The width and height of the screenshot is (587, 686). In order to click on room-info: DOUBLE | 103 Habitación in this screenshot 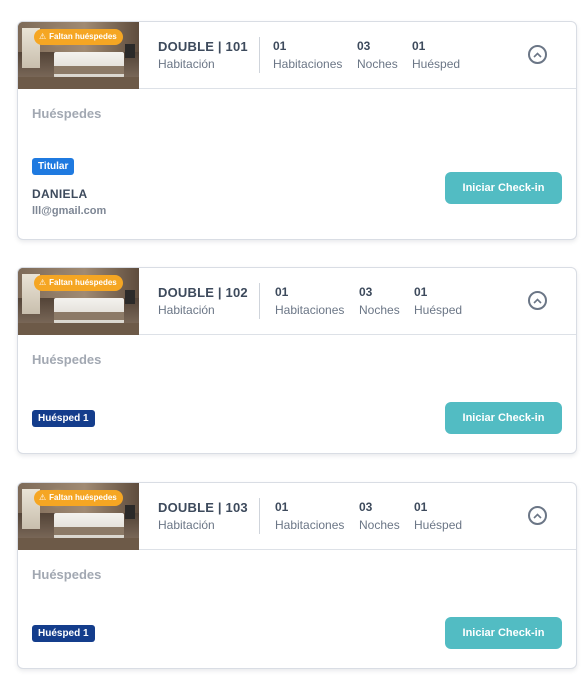, I will do `click(203, 516)`.